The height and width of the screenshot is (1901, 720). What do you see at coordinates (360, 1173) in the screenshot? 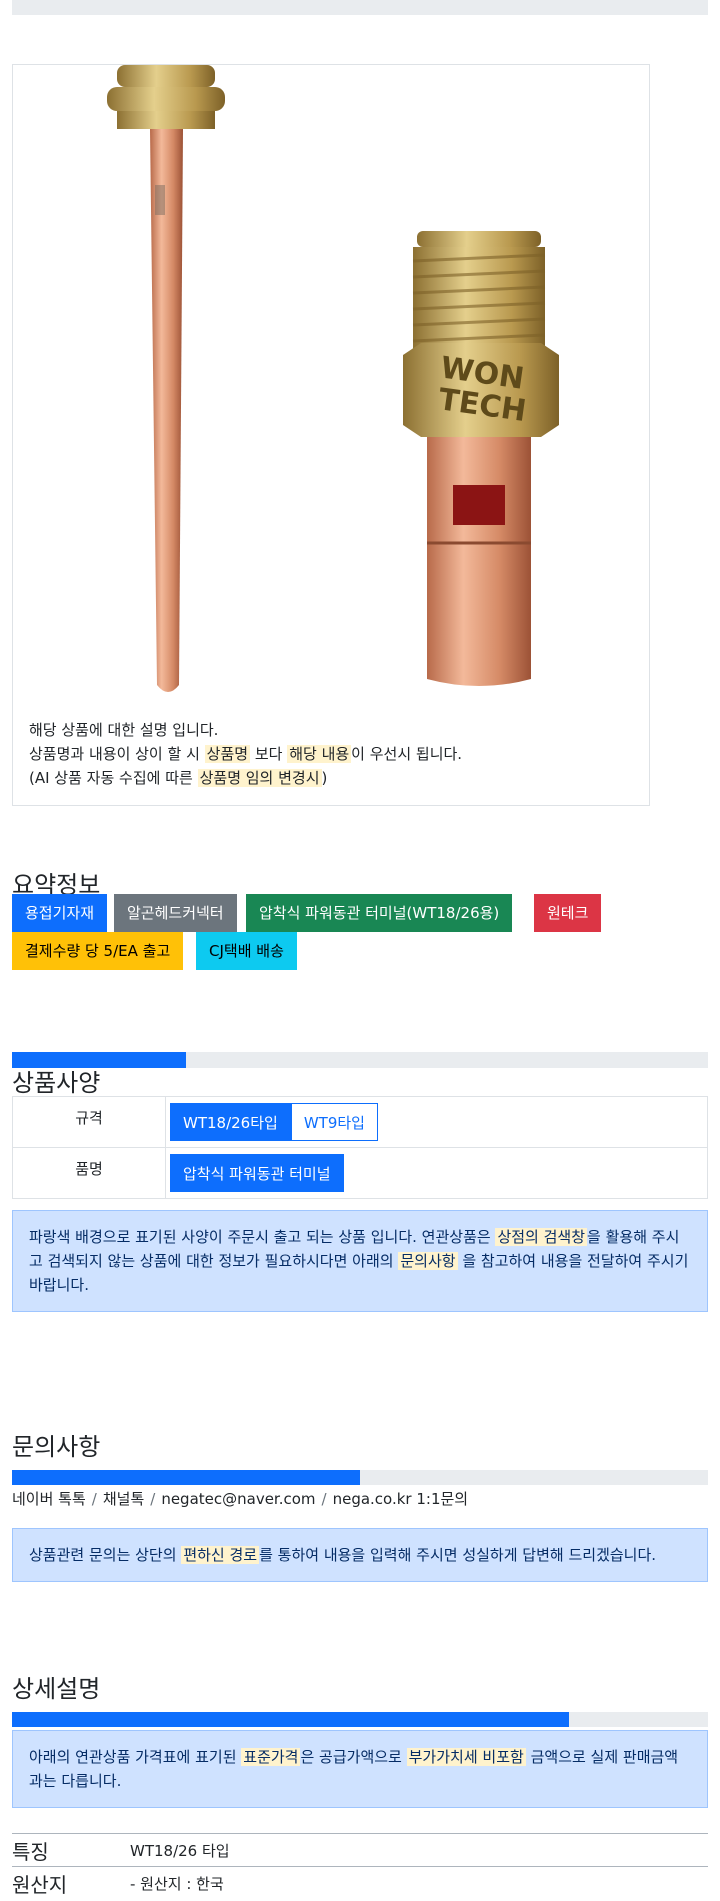
I see `spec-row-name: 품명 압착식 파워동관 터미널` at bounding box center [360, 1173].